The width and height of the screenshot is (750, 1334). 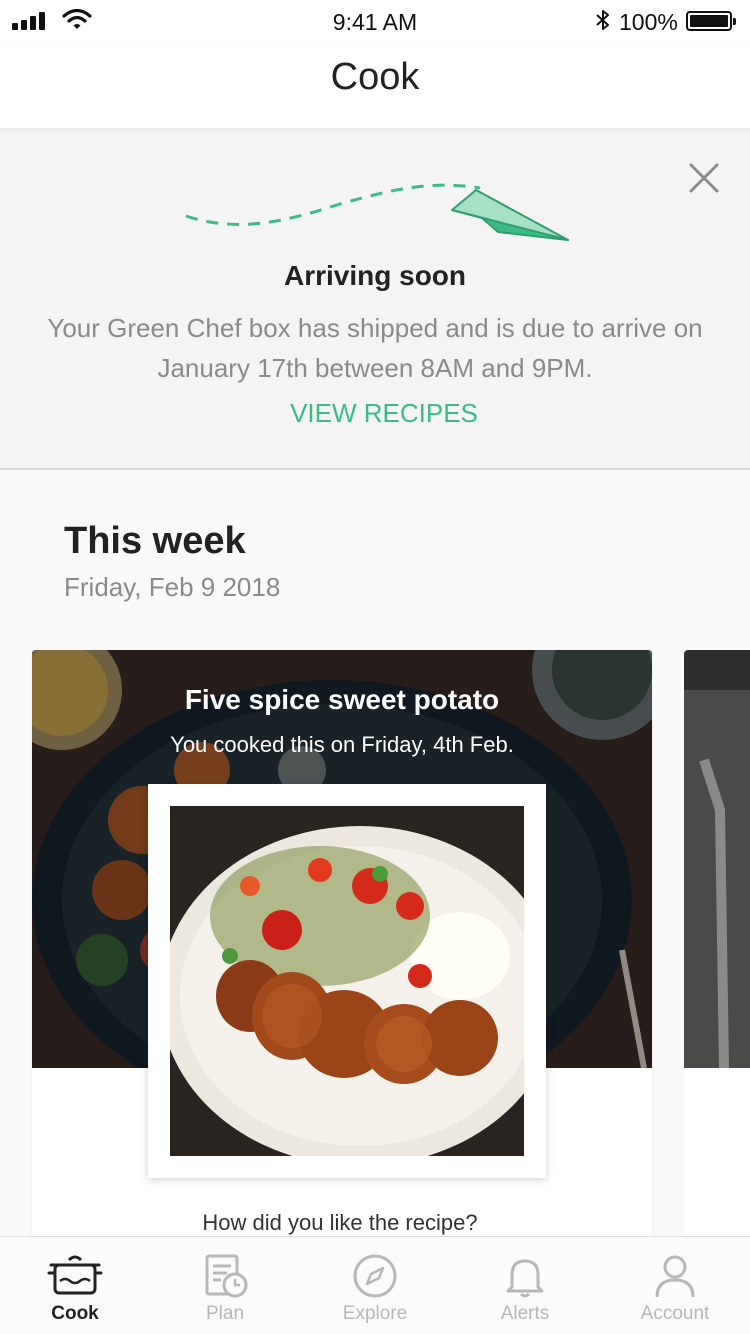 I want to click on next-recipe-card, so click(x=717, y=960).